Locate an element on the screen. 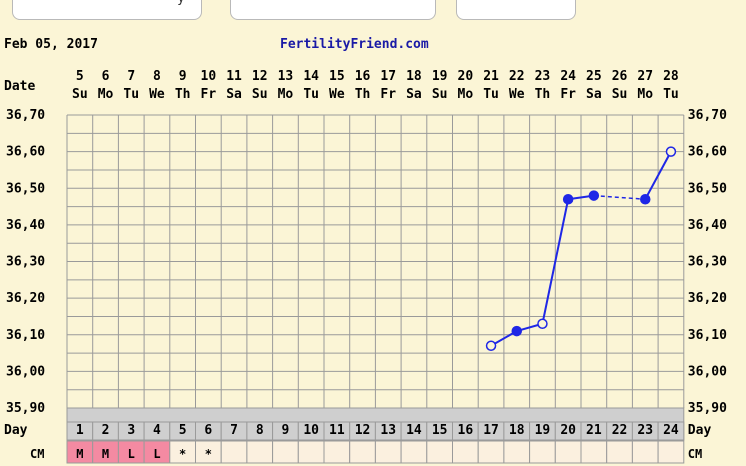 Image resolution: width=746 pixels, height=466 pixels. y-tick-label-left: 35,90 is located at coordinates (25, 408).